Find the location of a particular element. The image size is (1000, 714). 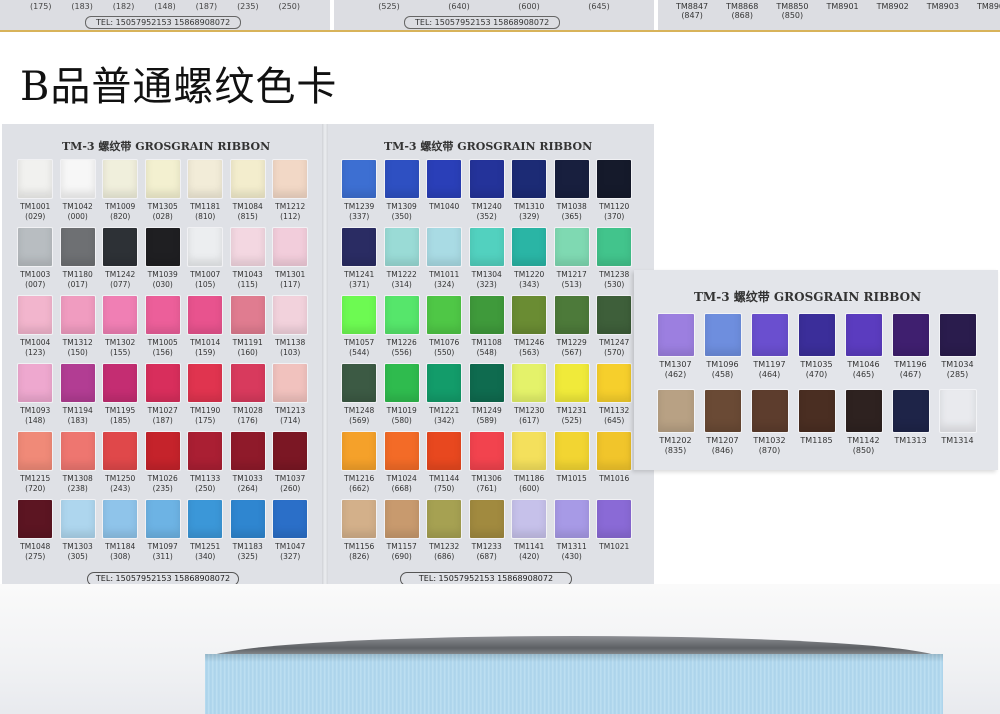

swatch-label: TM1226 (556) is located at coordinates (402, 347).